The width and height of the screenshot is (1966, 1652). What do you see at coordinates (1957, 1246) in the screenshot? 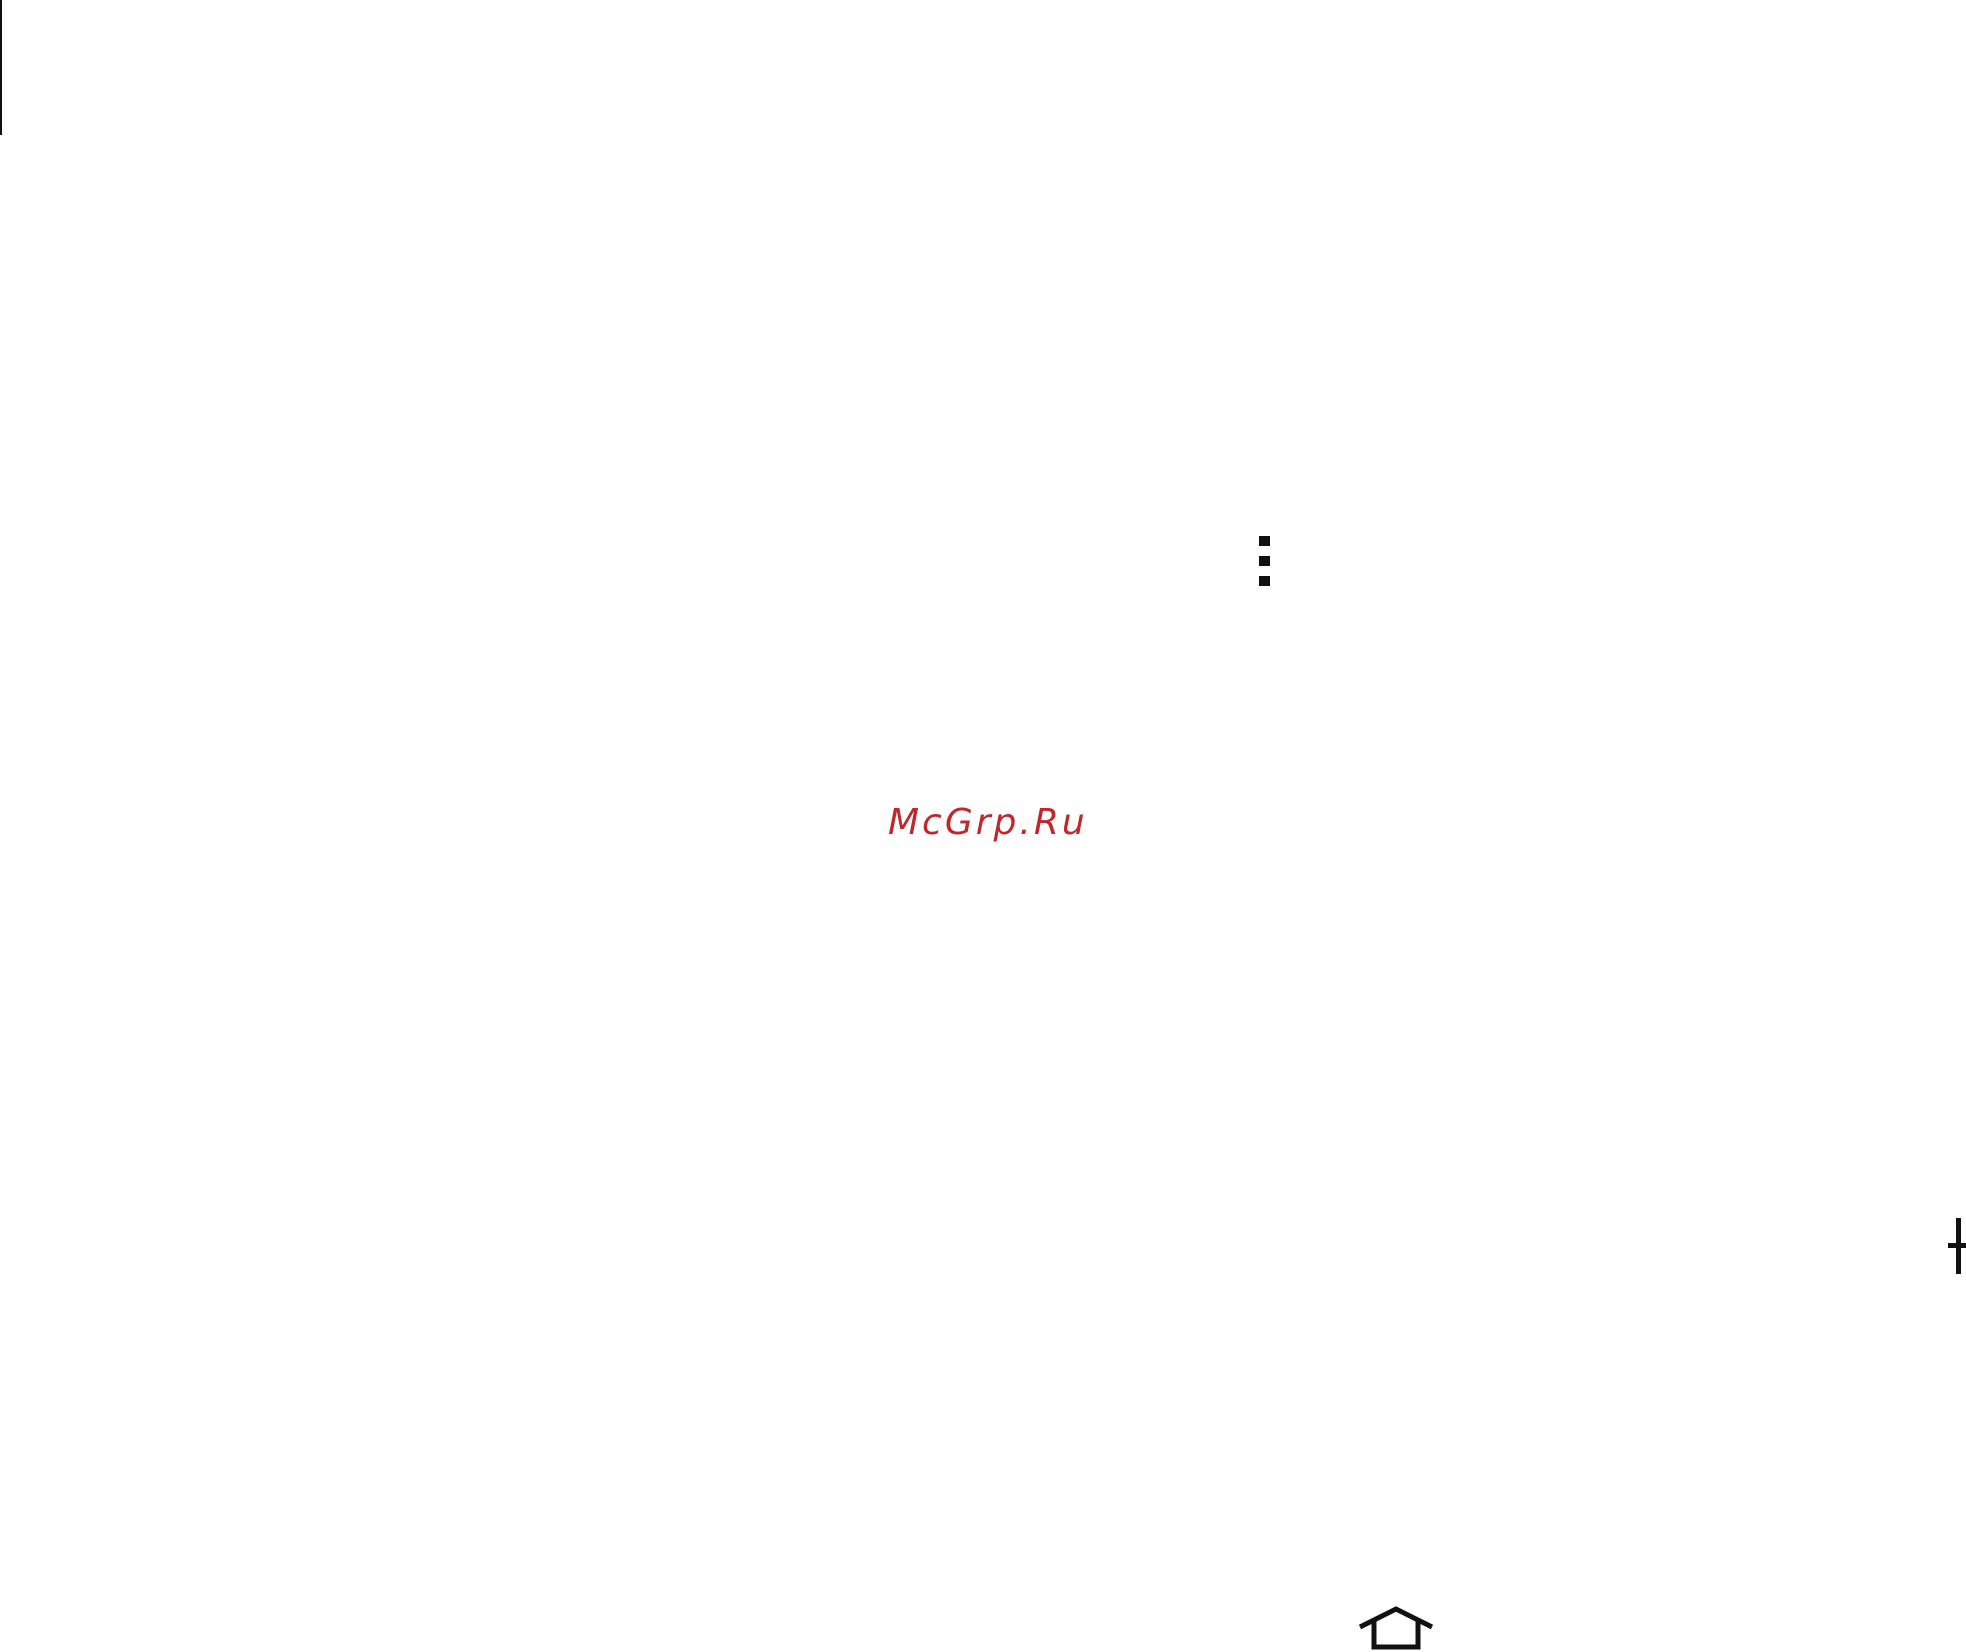
I see `plus-icon` at bounding box center [1957, 1246].